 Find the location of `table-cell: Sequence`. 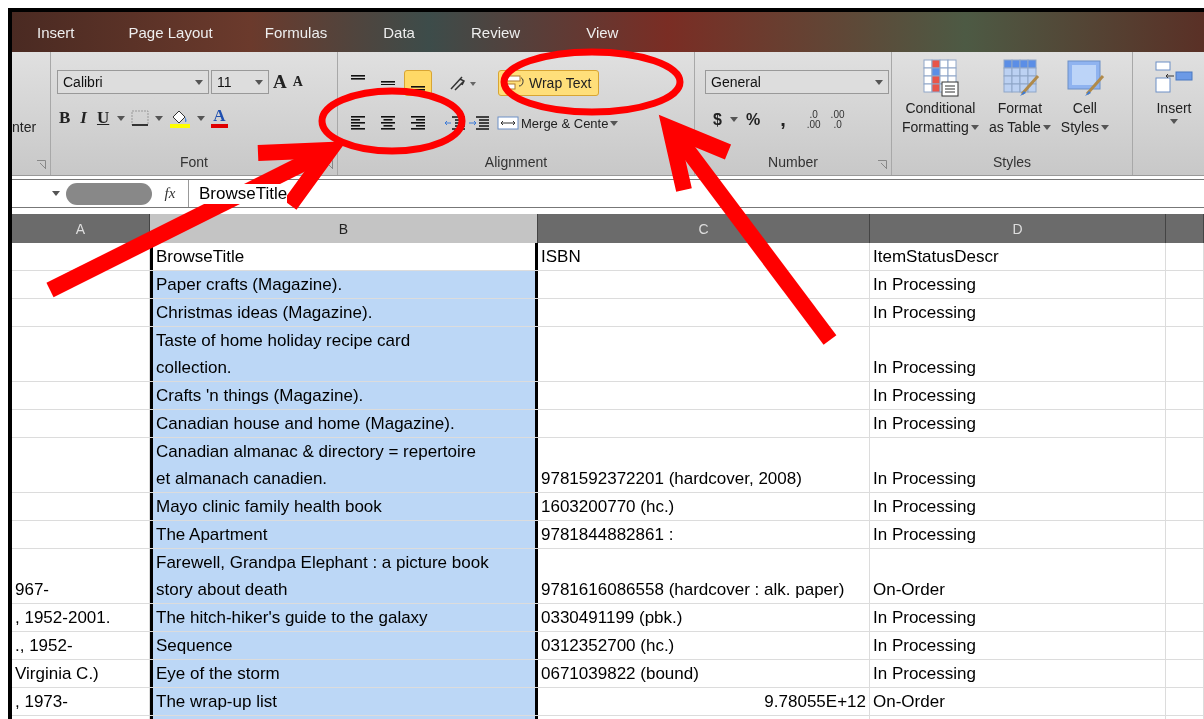

table-cell: Sequence is located at coordinates (344, 645).